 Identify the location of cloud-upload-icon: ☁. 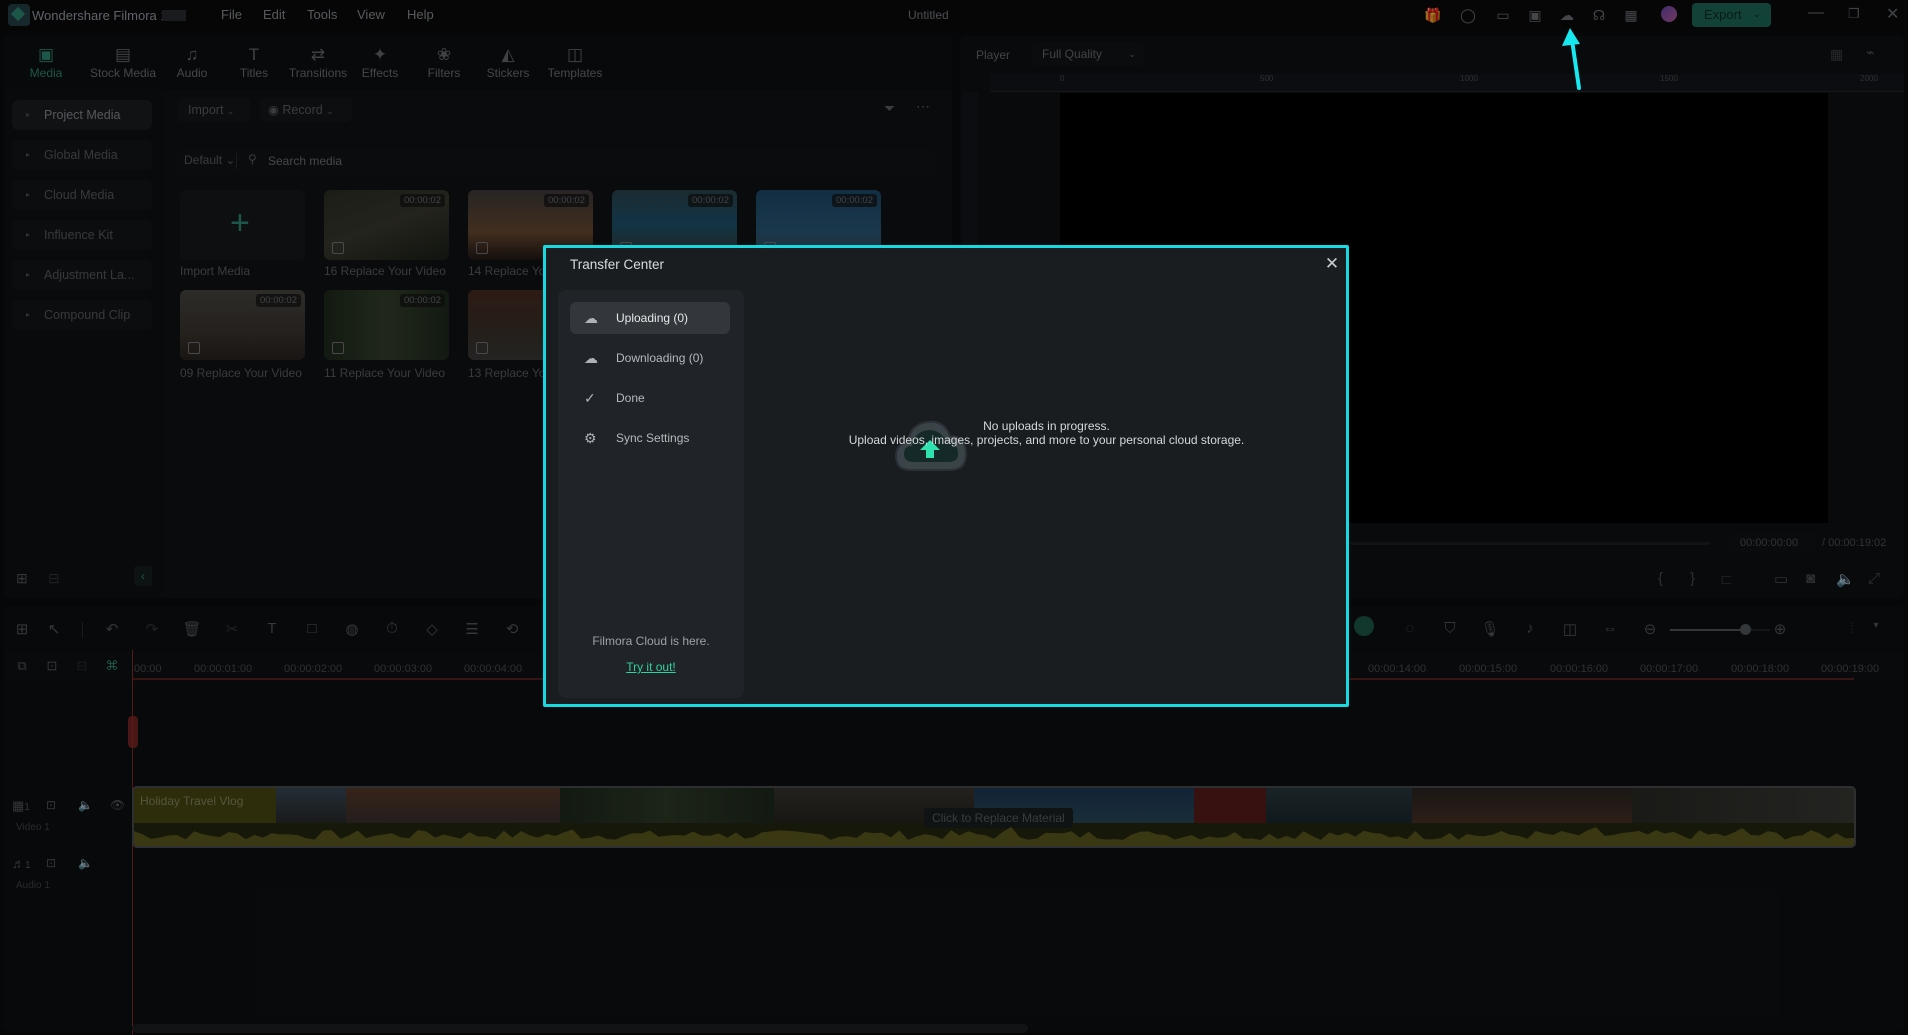
(591, 318).